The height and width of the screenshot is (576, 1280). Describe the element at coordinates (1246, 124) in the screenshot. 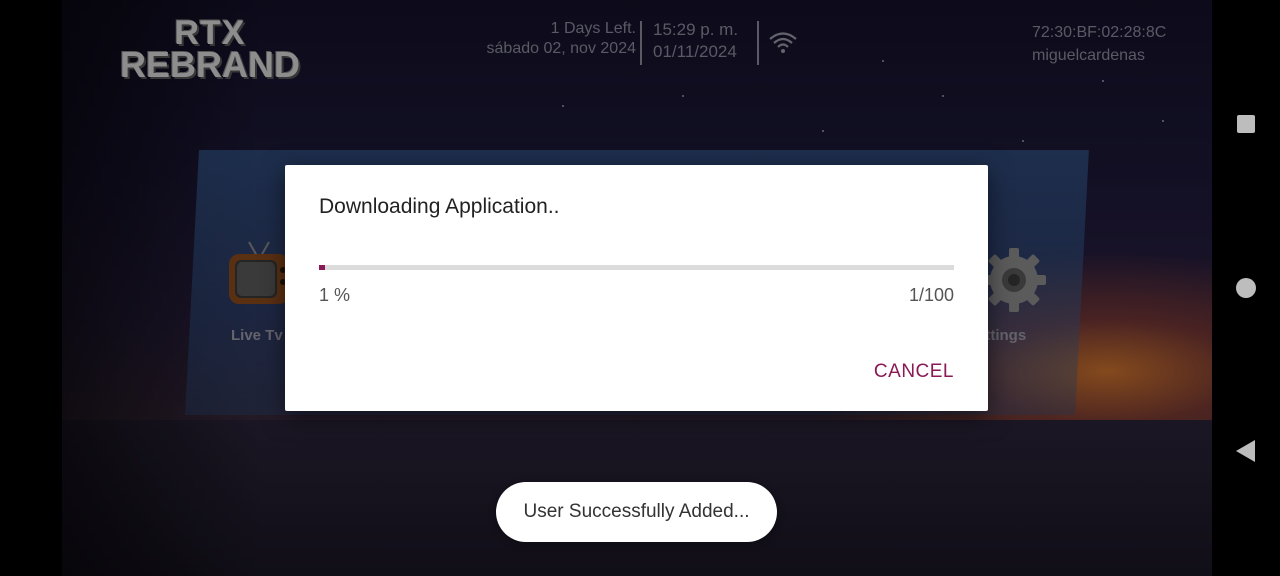

I see `recent-apps-icon` at that location.